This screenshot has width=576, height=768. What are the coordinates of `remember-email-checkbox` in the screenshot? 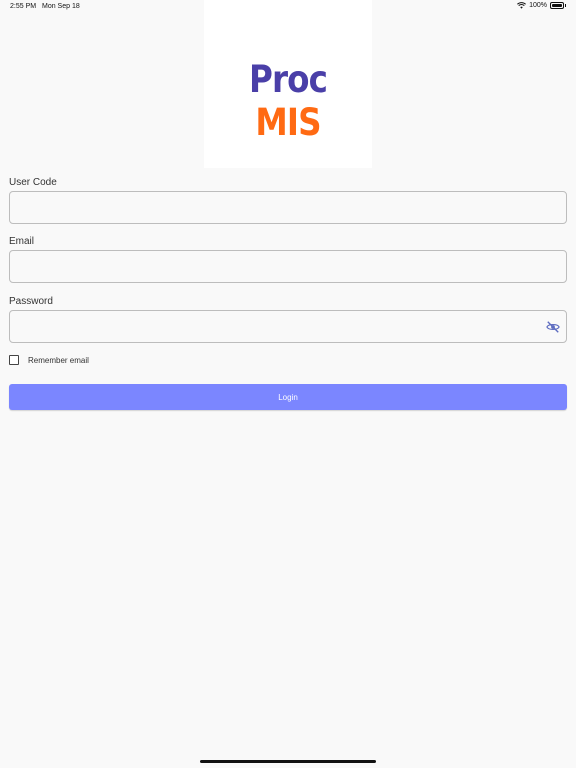 It's located at (14, 360).